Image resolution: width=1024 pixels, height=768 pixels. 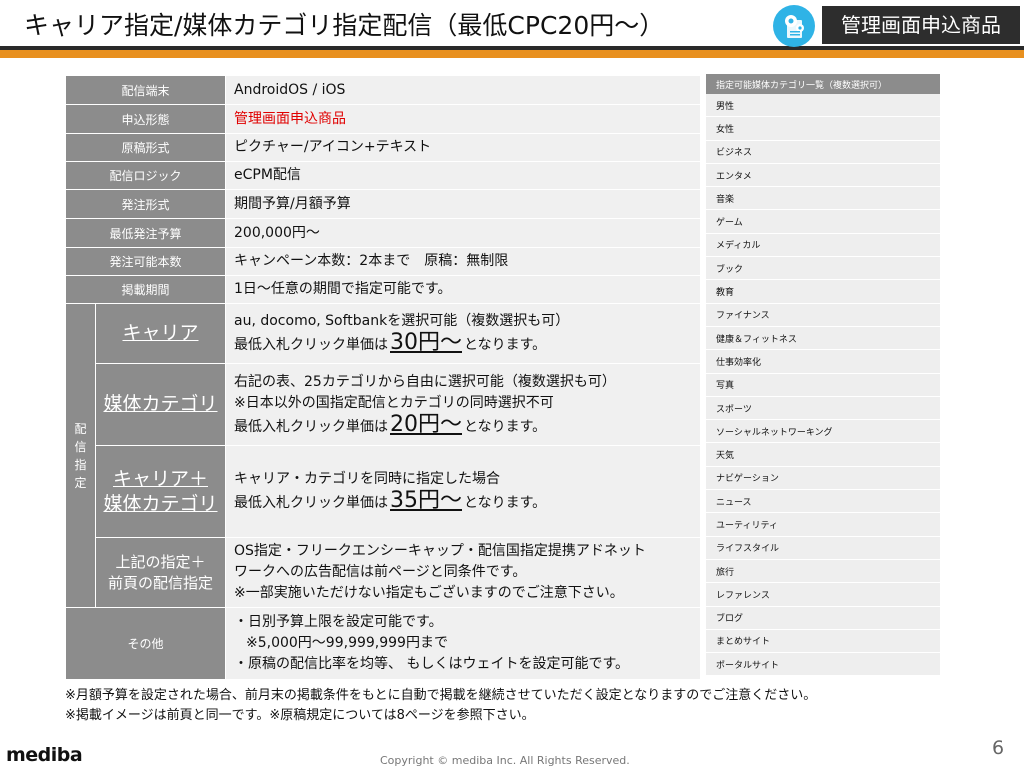 What do you see at coordinates (44, 755) in the screenshot?
I see `mediba-logo: mediba` at bounding box center [44, 755].